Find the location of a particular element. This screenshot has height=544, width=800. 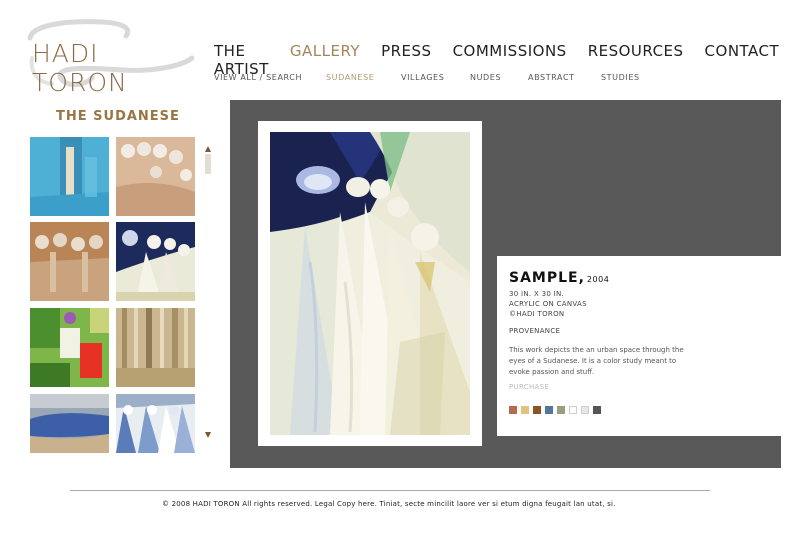

subnav-villages: VILLAGES is located at coordinates (422, 77).